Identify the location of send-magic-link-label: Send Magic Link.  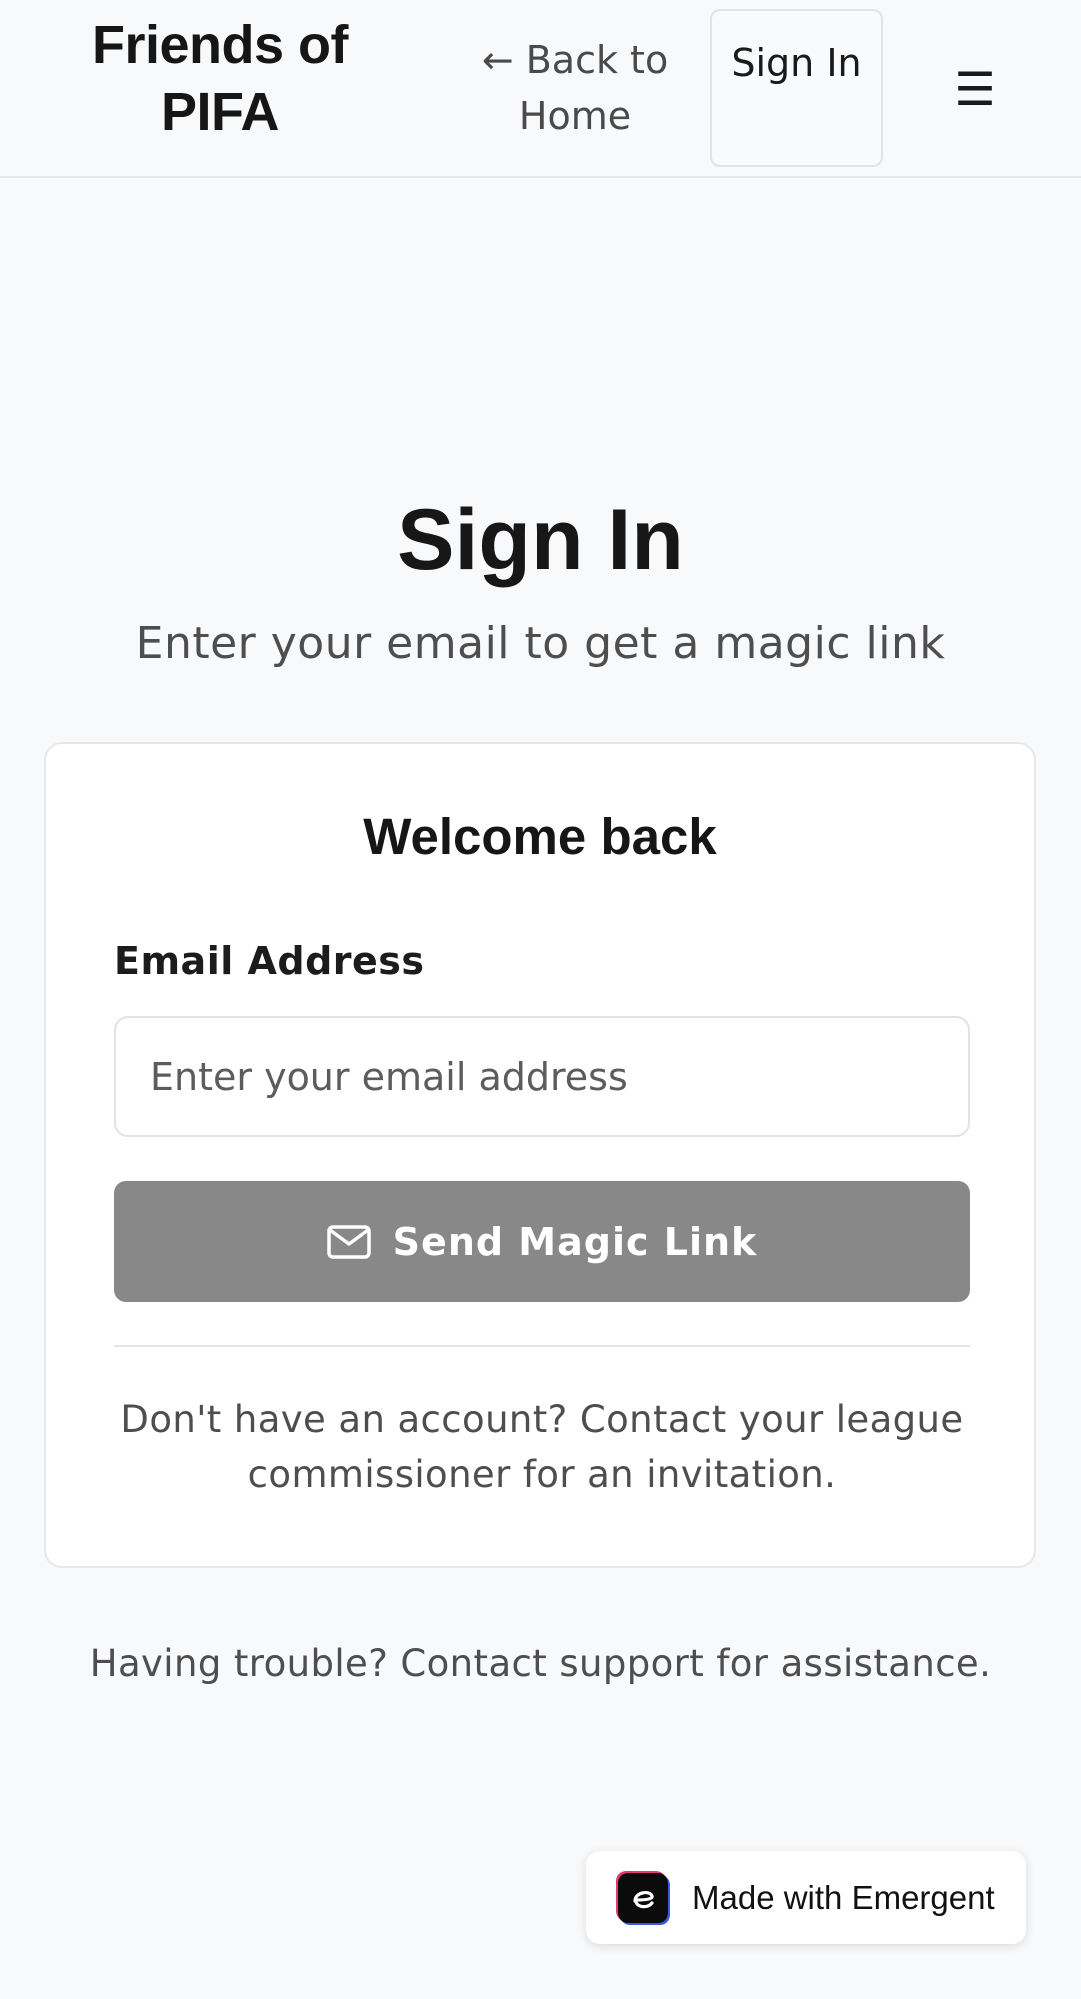
(575, 1241).